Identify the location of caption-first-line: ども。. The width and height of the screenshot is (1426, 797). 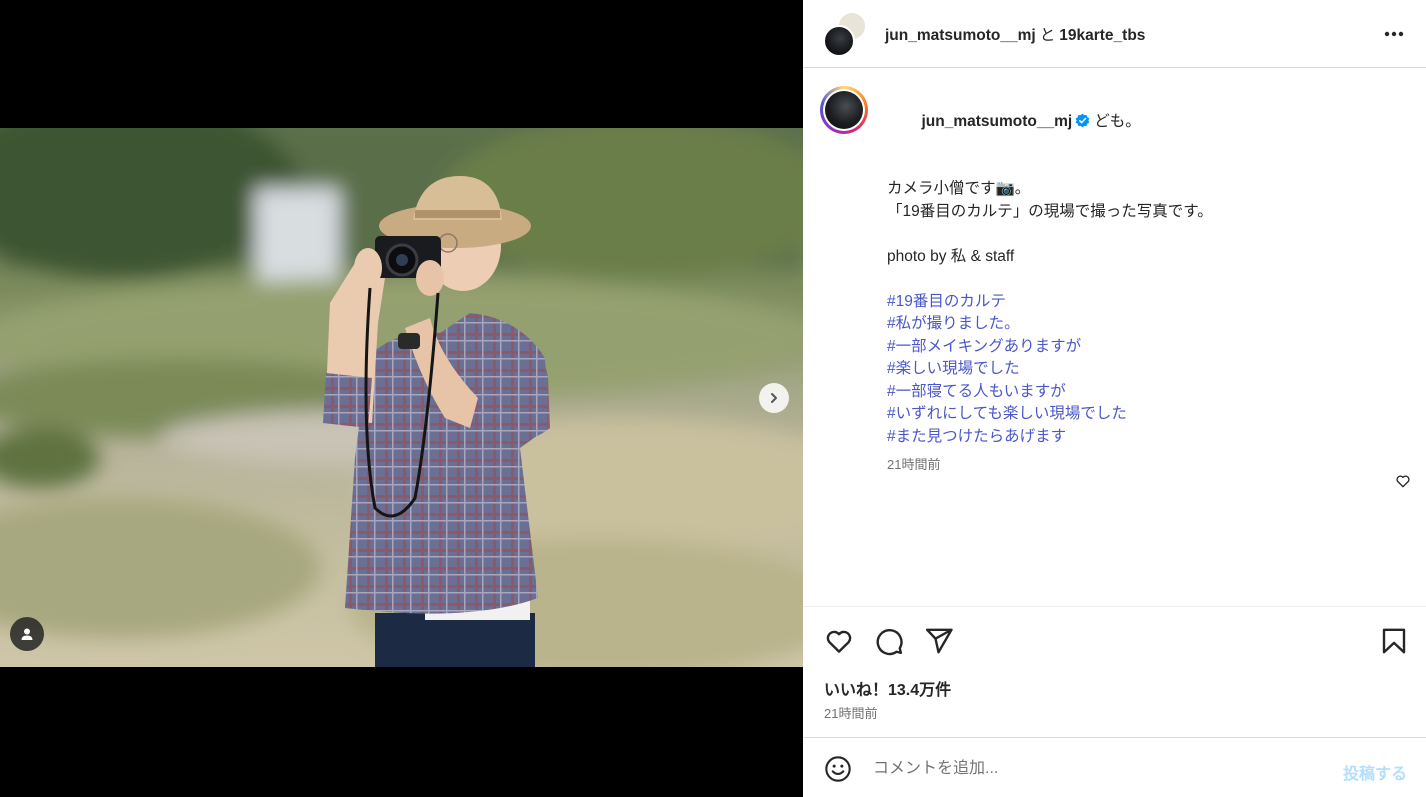
(1117, 121).